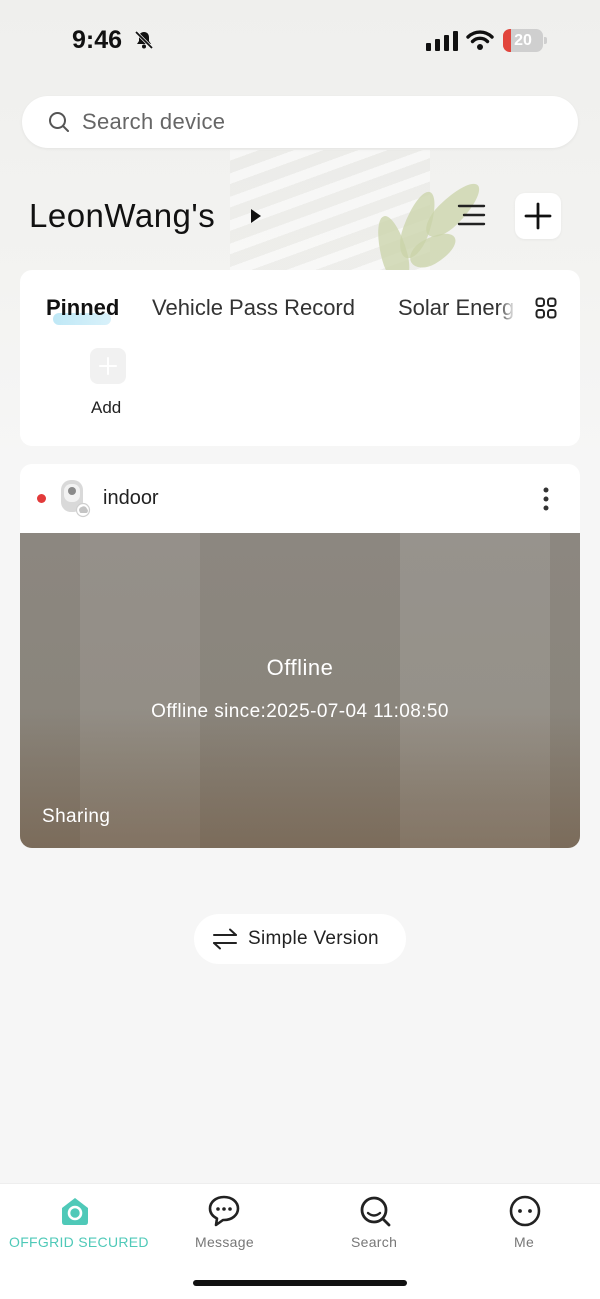 The width and height of the screenshot is (600, 1299). I want to click on nav-message-label: Message, so click(224, 1242).